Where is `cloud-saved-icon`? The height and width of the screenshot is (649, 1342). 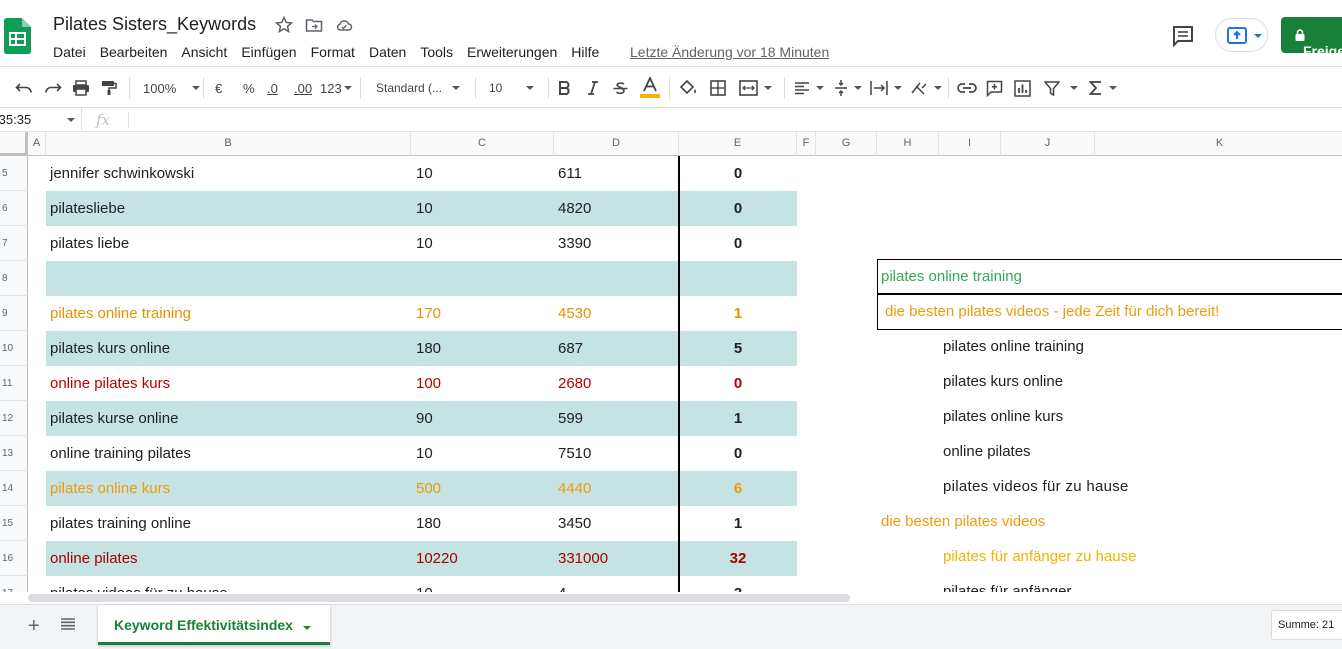
cloud-saved-icon is located at coordinates (344, 25).